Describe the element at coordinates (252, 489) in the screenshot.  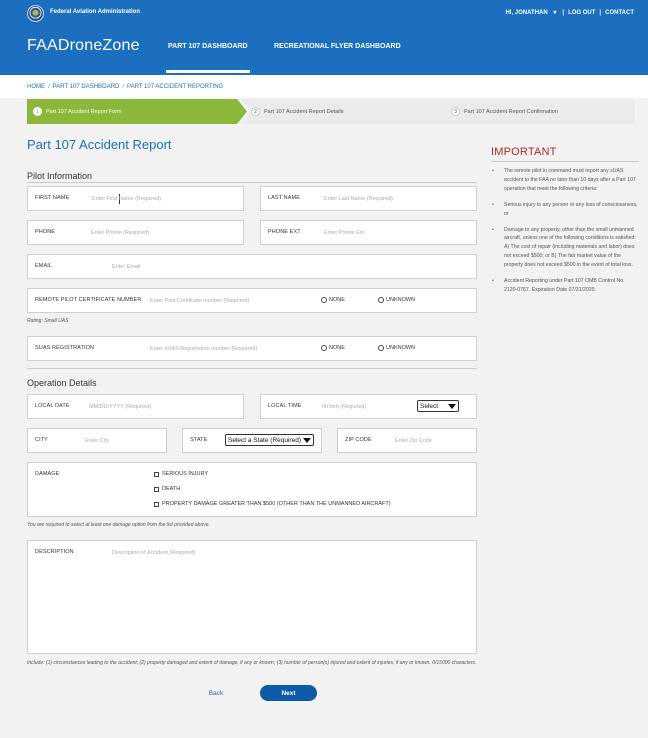
I see `damage-field: DAMAGE` at that location.